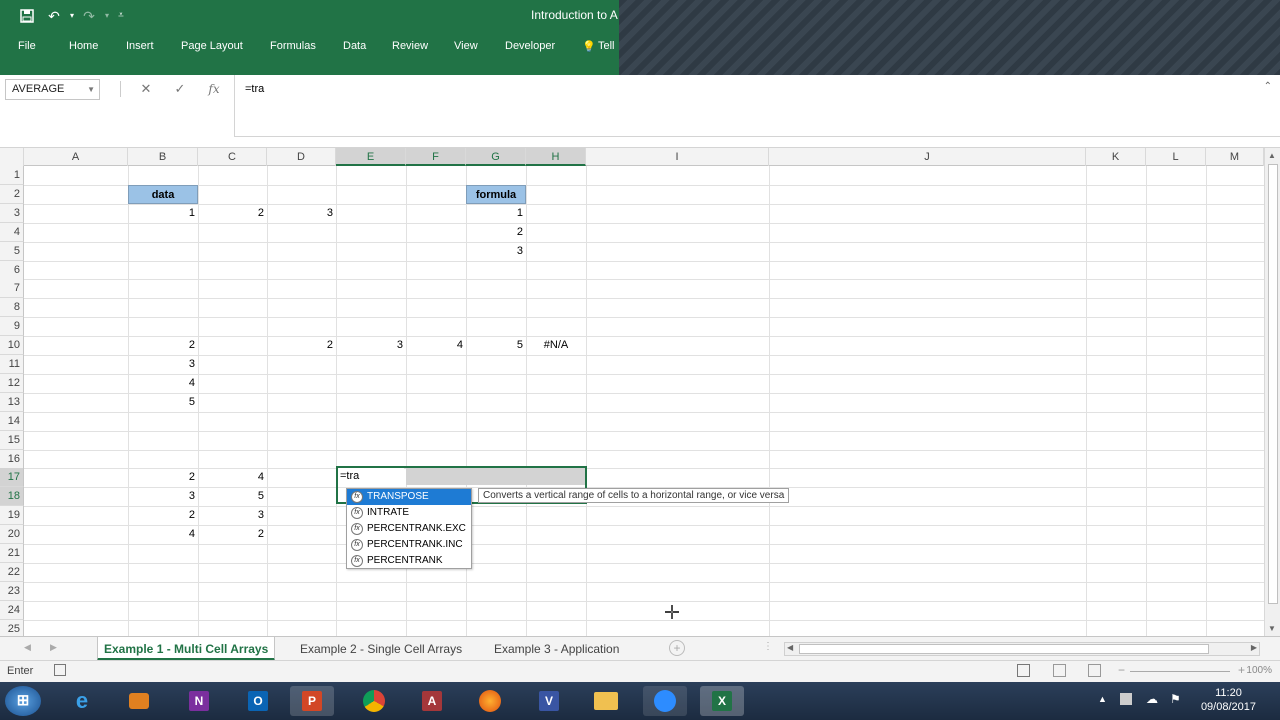  Describe the element at coordinates (790, 647) in the screenshot. I see `scroll-left-icon: ◀` at that location.